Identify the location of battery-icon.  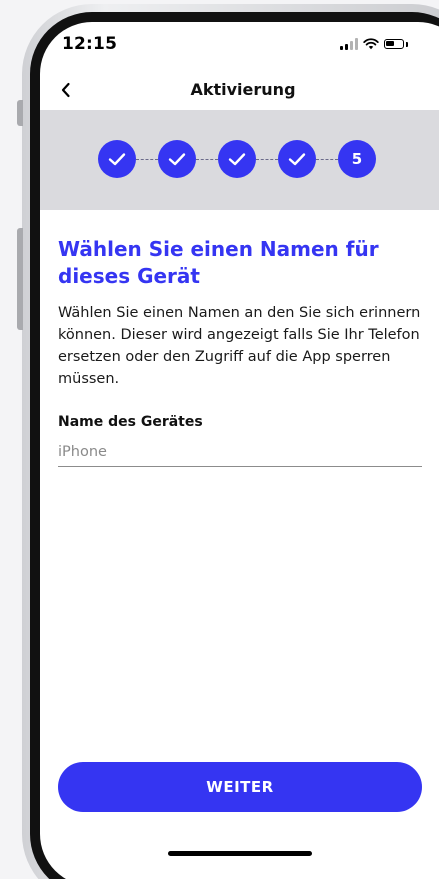
(394, 44).